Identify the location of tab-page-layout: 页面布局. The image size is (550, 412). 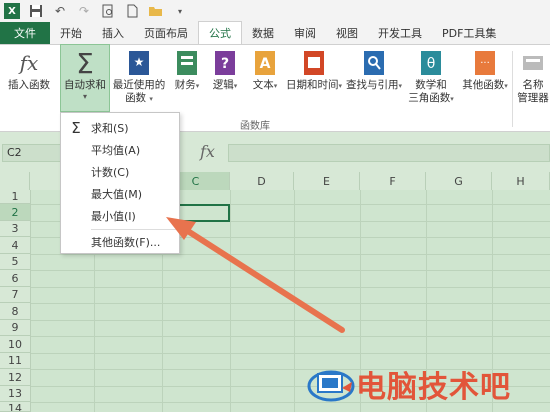
(166, 33).